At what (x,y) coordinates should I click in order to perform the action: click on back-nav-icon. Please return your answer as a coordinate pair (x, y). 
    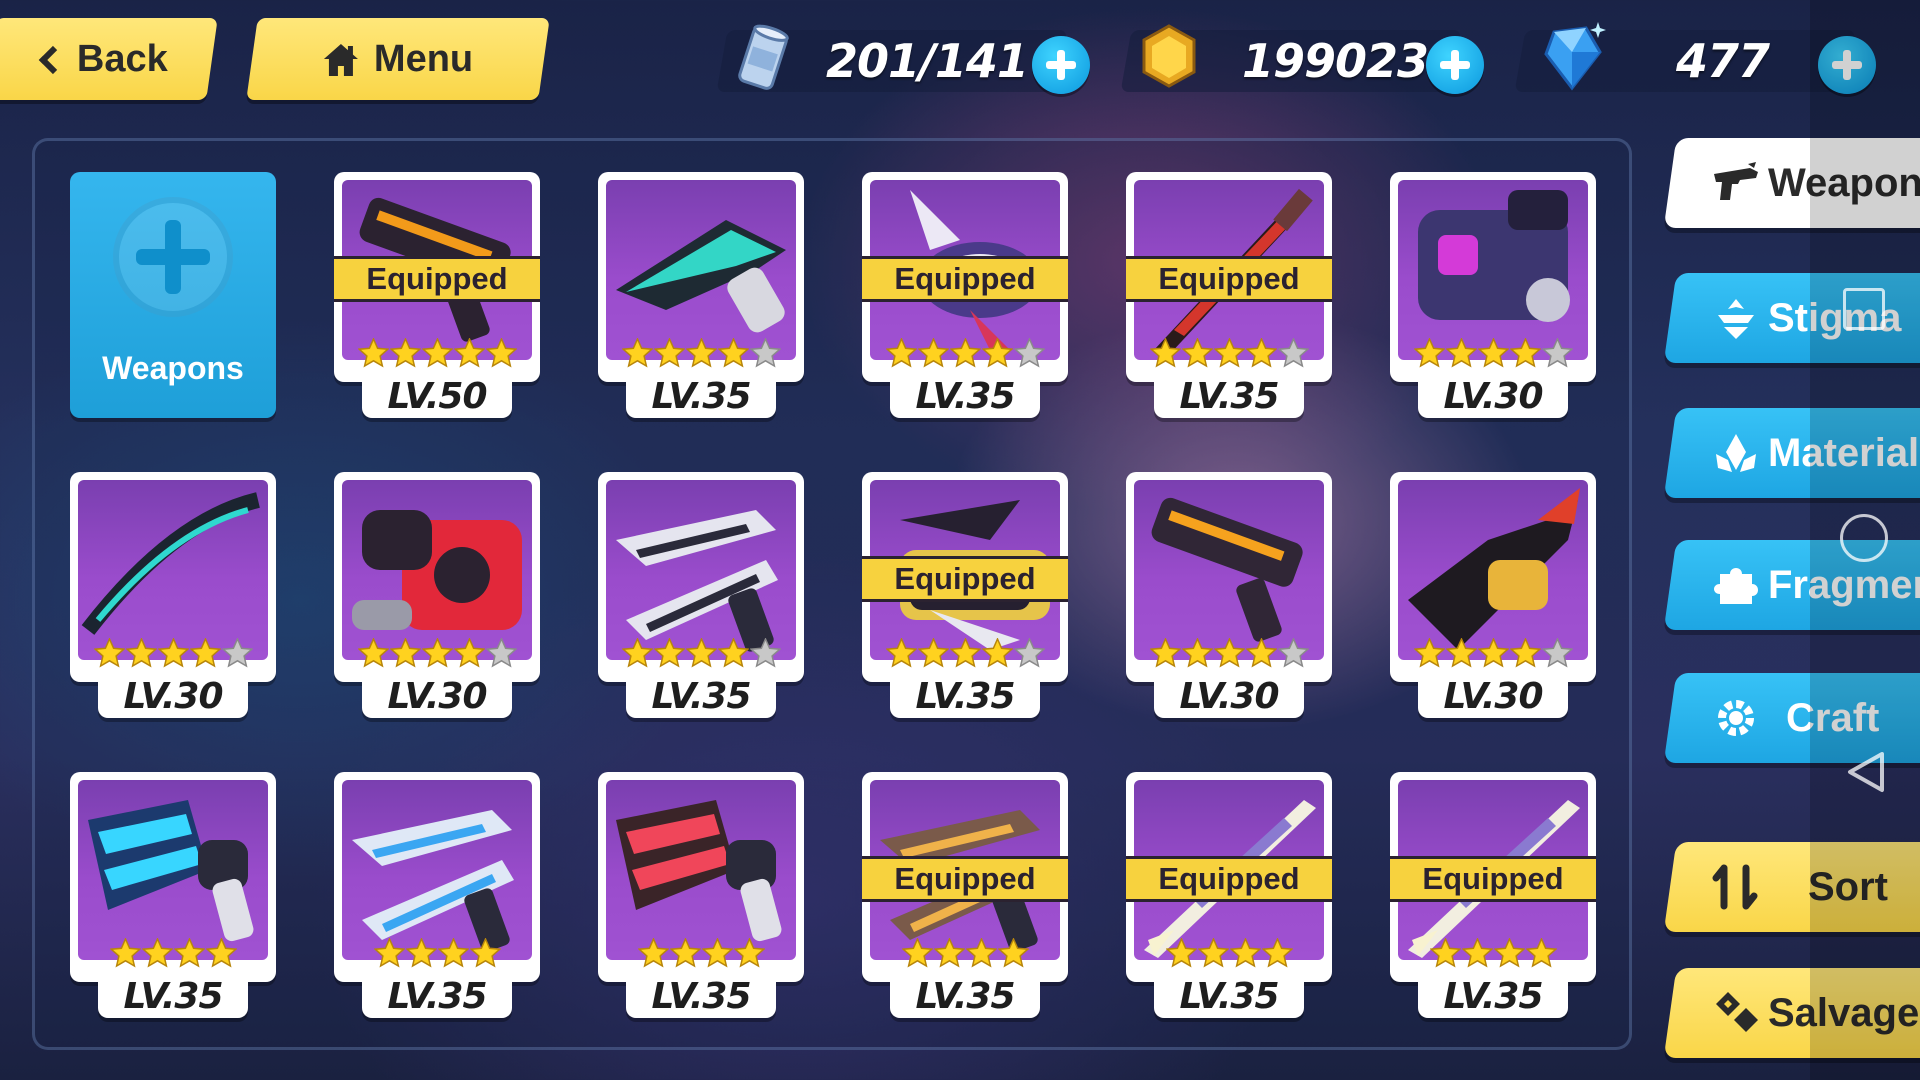
    Looking at the image, I should click on (1866, 772).